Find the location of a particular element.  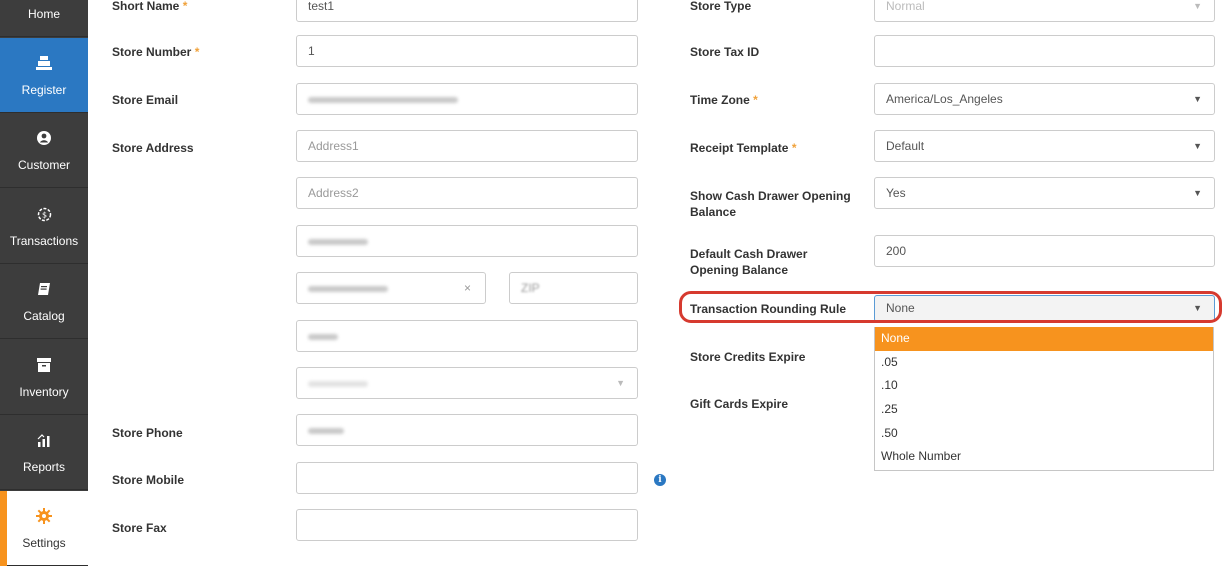

address1-input: Address1 is located at coordinates (467, 146).